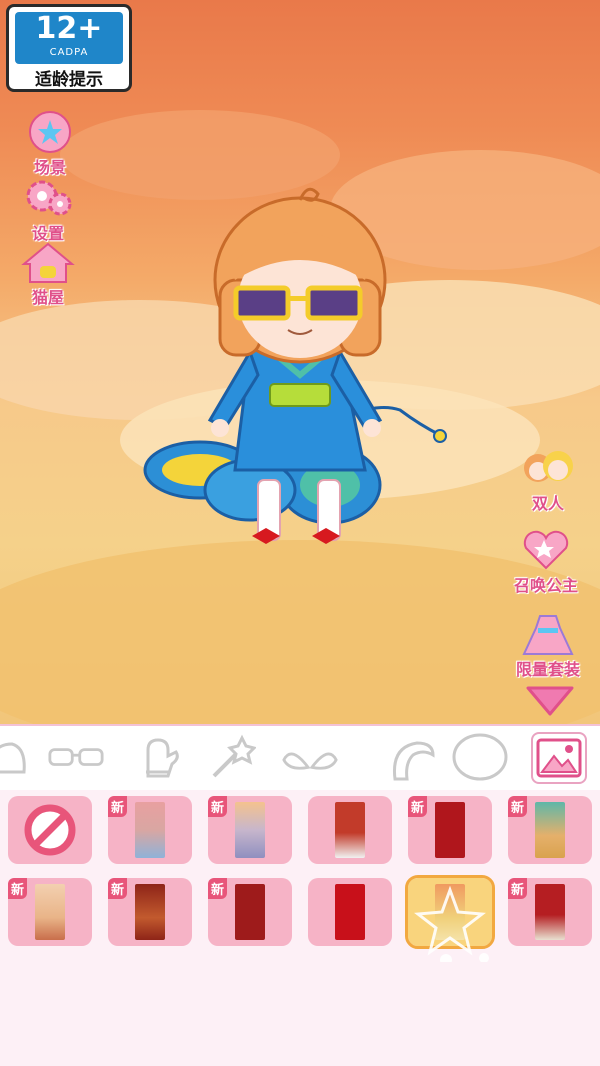 This screenshot has height=1066, width=600. What do you see at coordinates (548, 466) in the screenshot?
I see `two-girls-icon` at bounding box center [548, 466].